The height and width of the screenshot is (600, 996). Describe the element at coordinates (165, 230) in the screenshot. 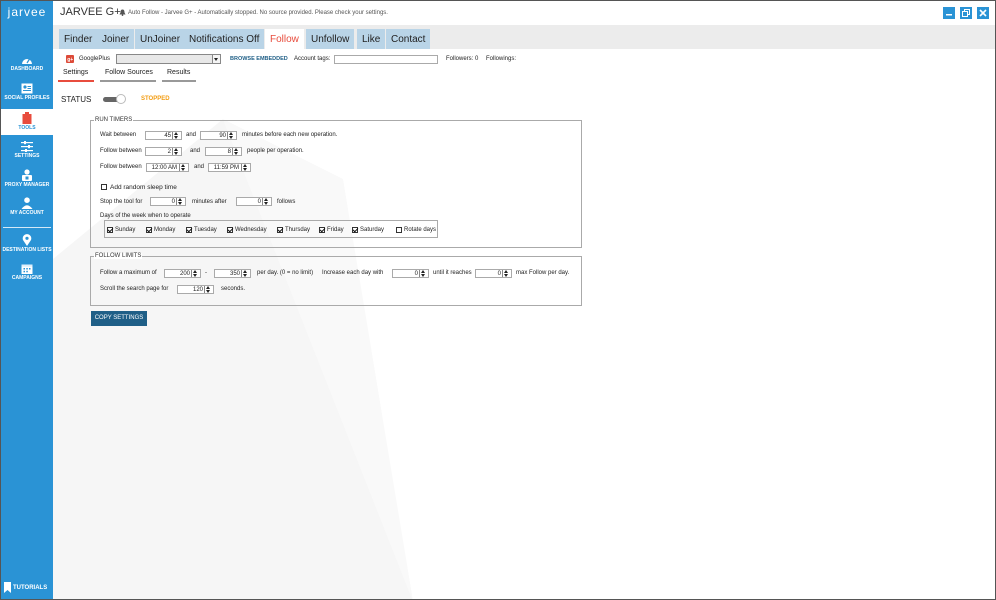

I see `day-label-monday: Monday` at that location.